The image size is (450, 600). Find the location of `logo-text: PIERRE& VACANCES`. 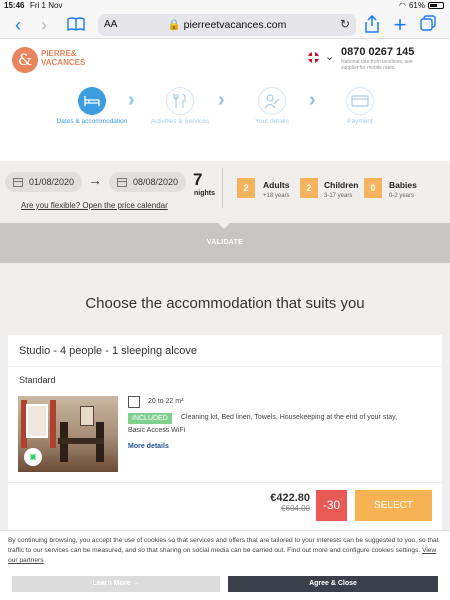

logo-text: PIERRE& VACANCES is located at coordinates (63, 58).